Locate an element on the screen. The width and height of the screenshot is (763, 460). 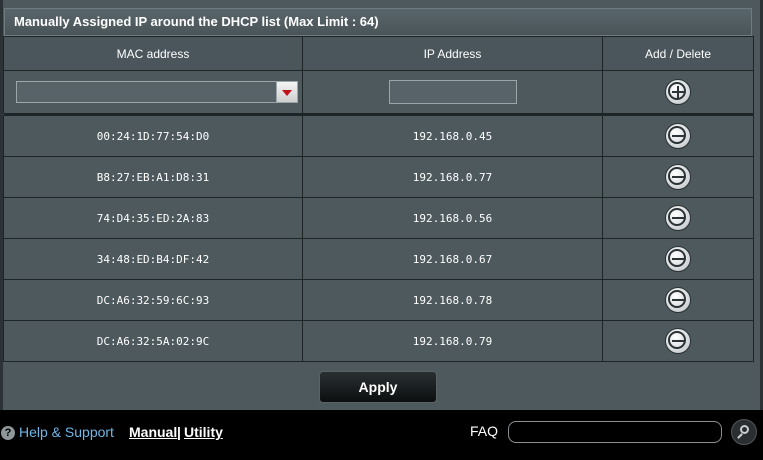
ip-cell: 192.168.0.56 is located at coordinates (452, 218).